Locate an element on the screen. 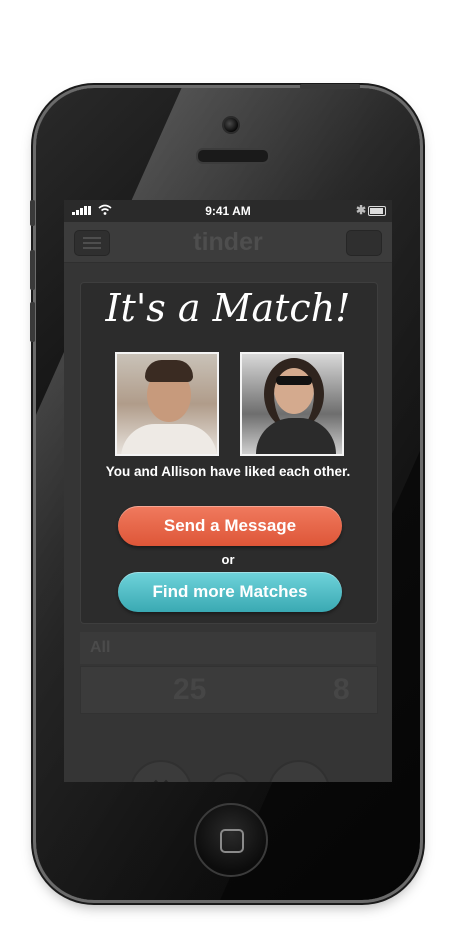 The image size is (450, 931). volume-down-button is located at coordinates (32, 322).